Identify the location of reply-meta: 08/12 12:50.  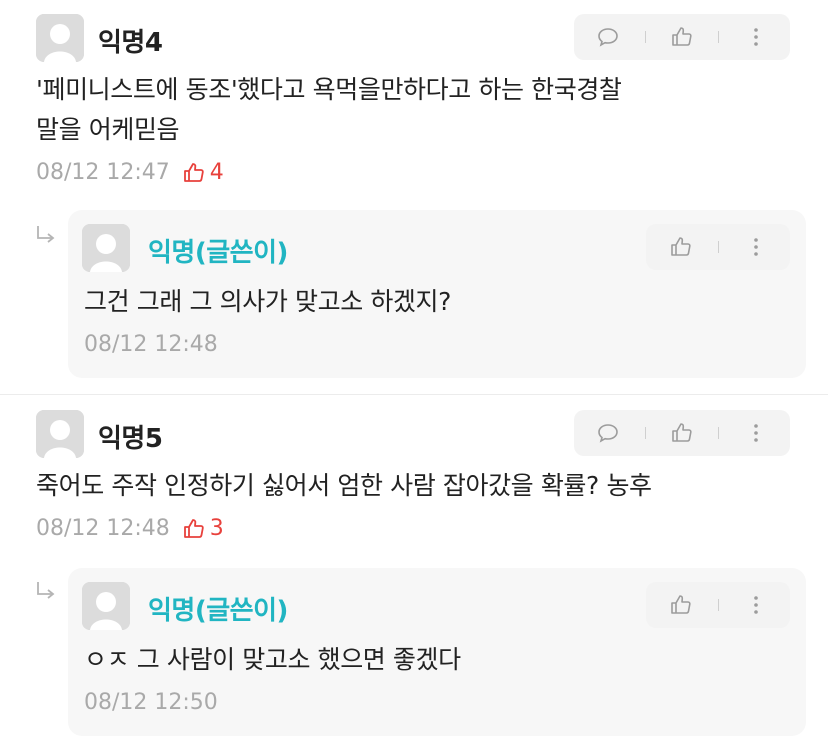
(151, 702).